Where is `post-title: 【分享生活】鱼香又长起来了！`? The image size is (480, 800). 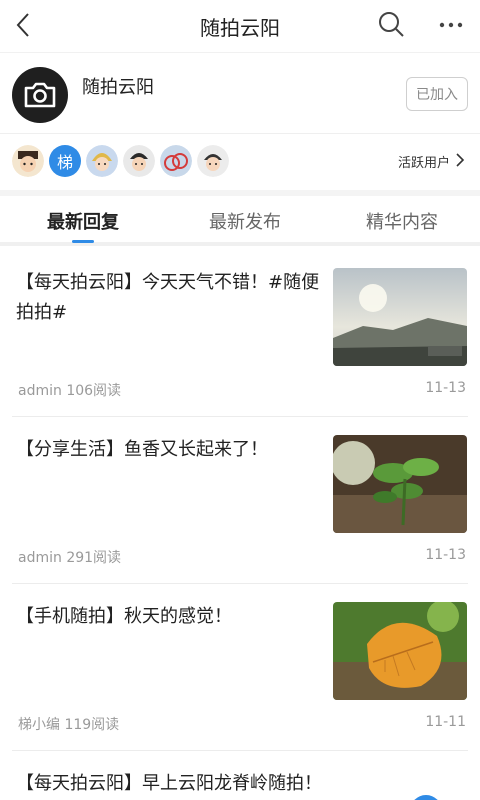
post-title: 【分享生活】鱼香又长起来了！ is located at coordinates (170, 450).